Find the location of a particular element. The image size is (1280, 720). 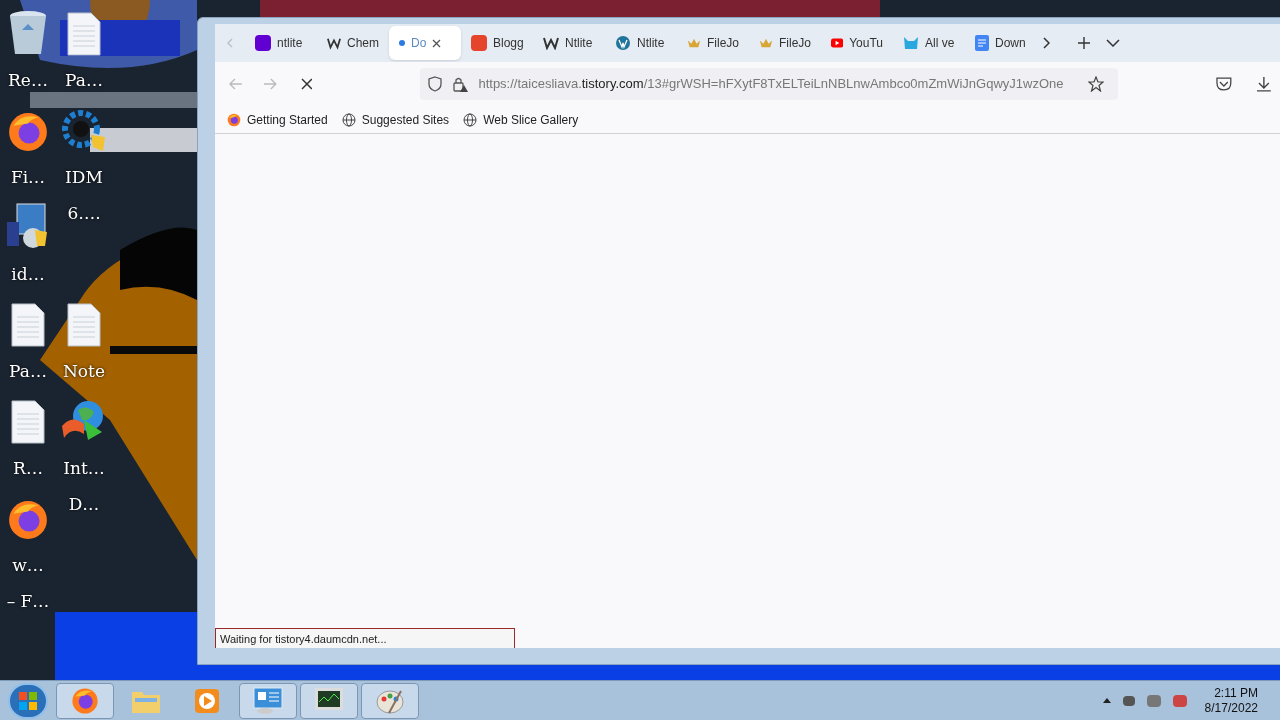

browser-tab: Blogg is located at coordinates (497, 43).